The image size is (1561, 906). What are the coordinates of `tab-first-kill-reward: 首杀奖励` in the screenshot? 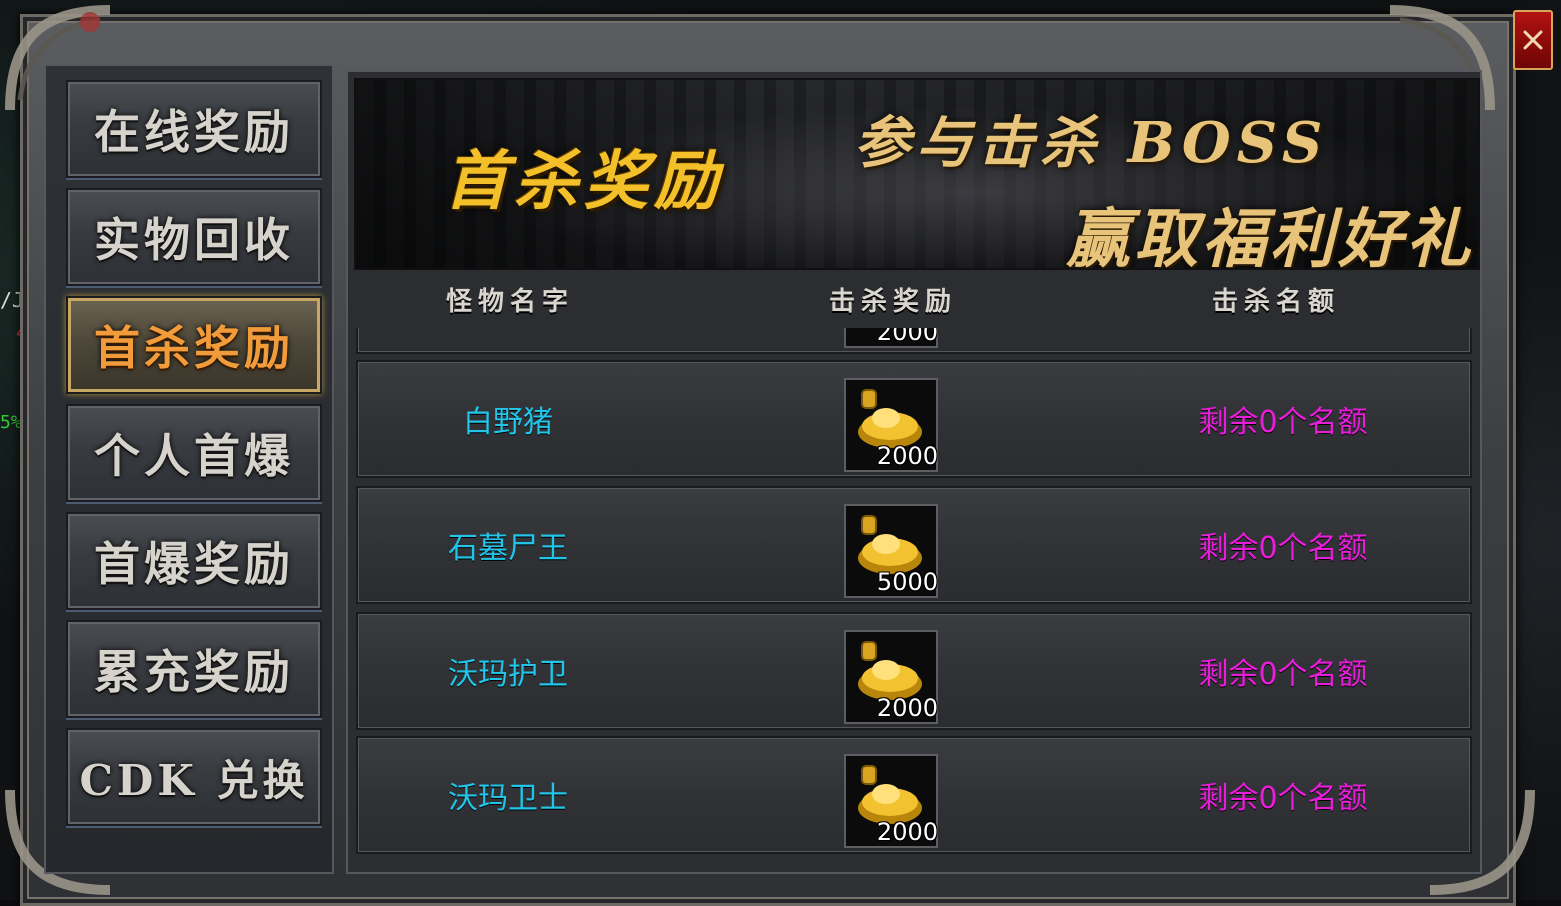 It's located at (194, 345).